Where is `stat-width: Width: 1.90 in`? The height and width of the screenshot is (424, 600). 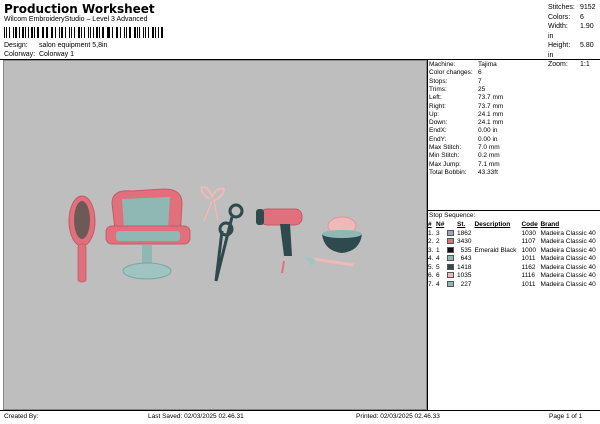
stat-width: Width: 1.90 in is located at coordinates (571, 31).